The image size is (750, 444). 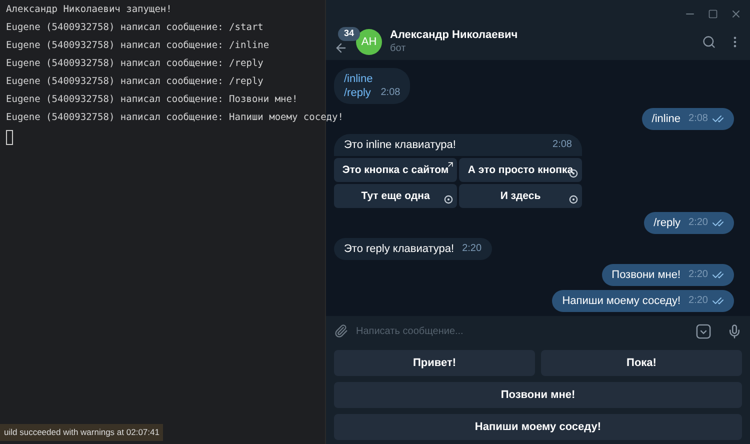 What do you see at coordinates (713, 14) in the screenshot?
I see `maximize-icon` at bounding box center [713, 14].